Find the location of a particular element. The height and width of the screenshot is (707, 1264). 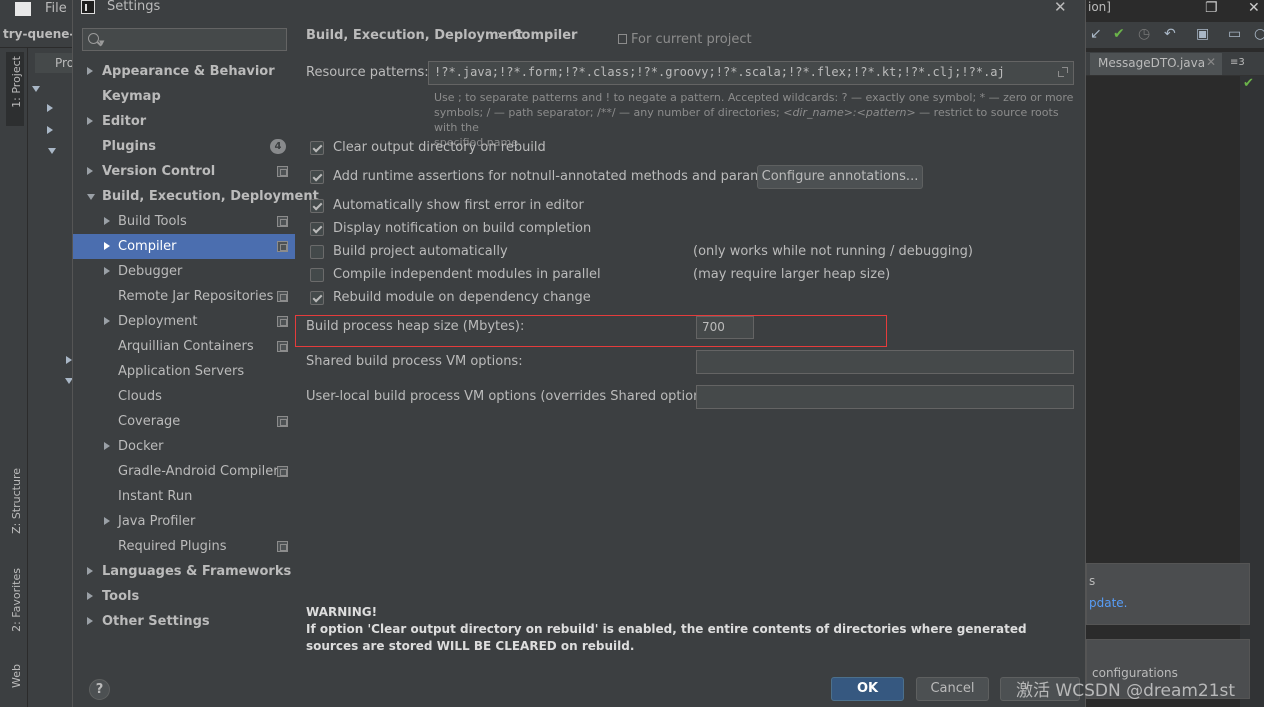

tree-item-coverage: Coverage is located at coordinates (184, 421).